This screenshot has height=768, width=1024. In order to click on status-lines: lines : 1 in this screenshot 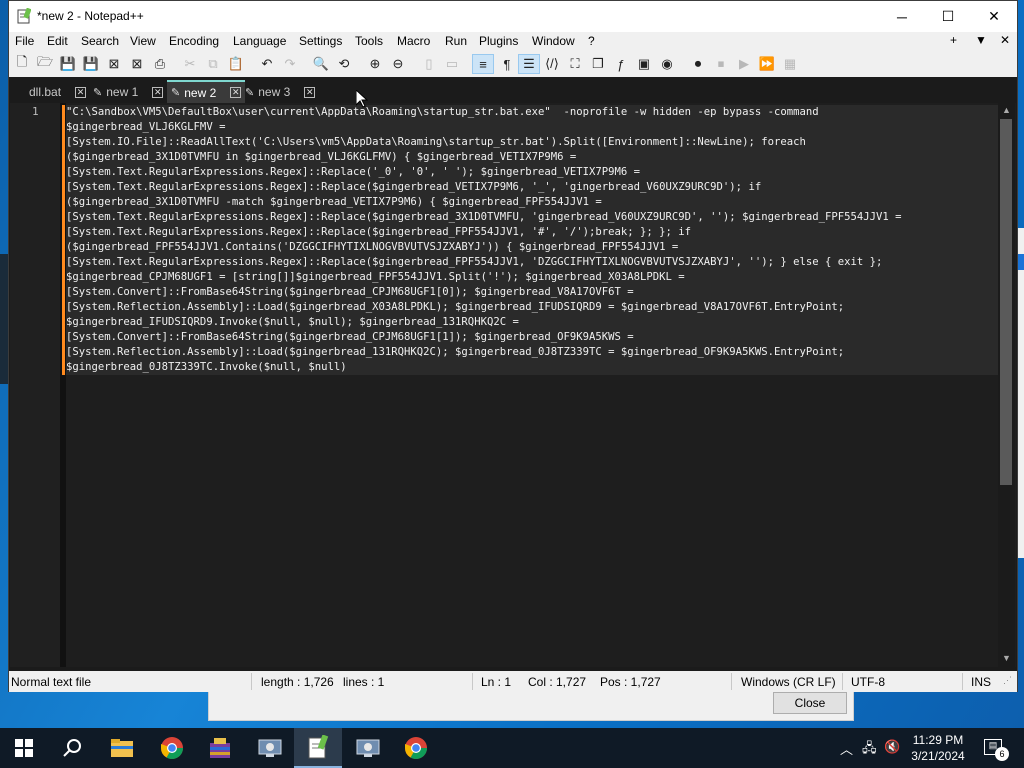, I will do `click(364, 682)`.